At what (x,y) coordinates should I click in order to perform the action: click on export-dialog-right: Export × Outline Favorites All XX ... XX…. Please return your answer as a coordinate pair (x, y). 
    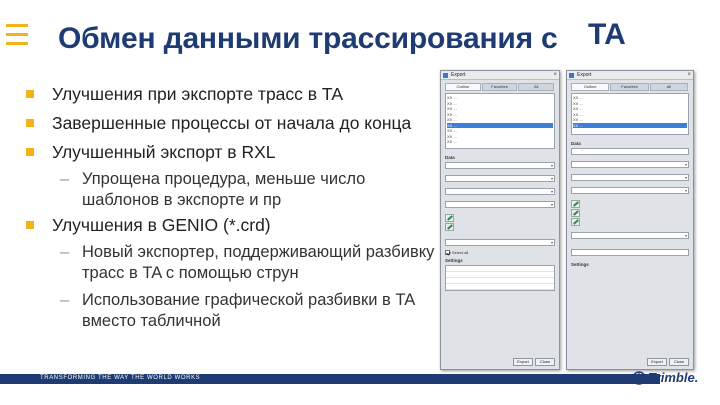
    Looking at the image, I should click on (630, 220).